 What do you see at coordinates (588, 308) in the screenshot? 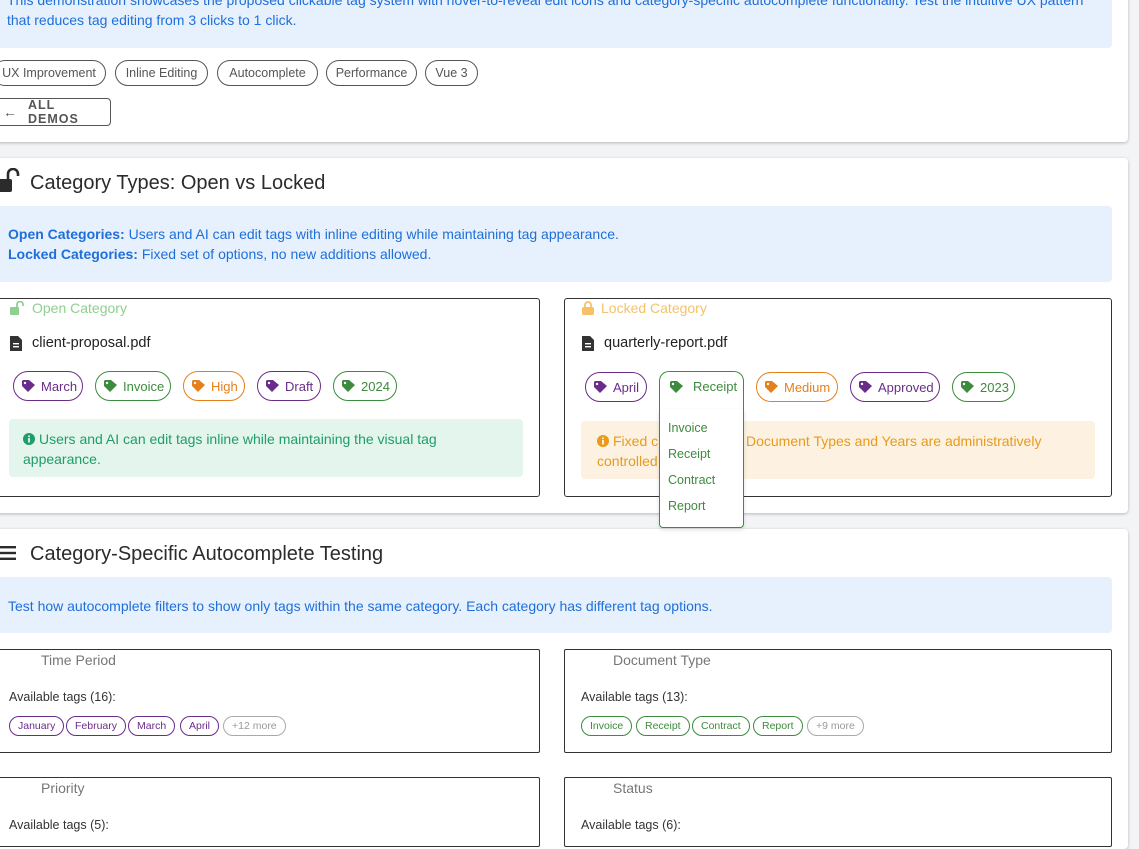
I see `lock-icon` at bounding box center [588, 308].